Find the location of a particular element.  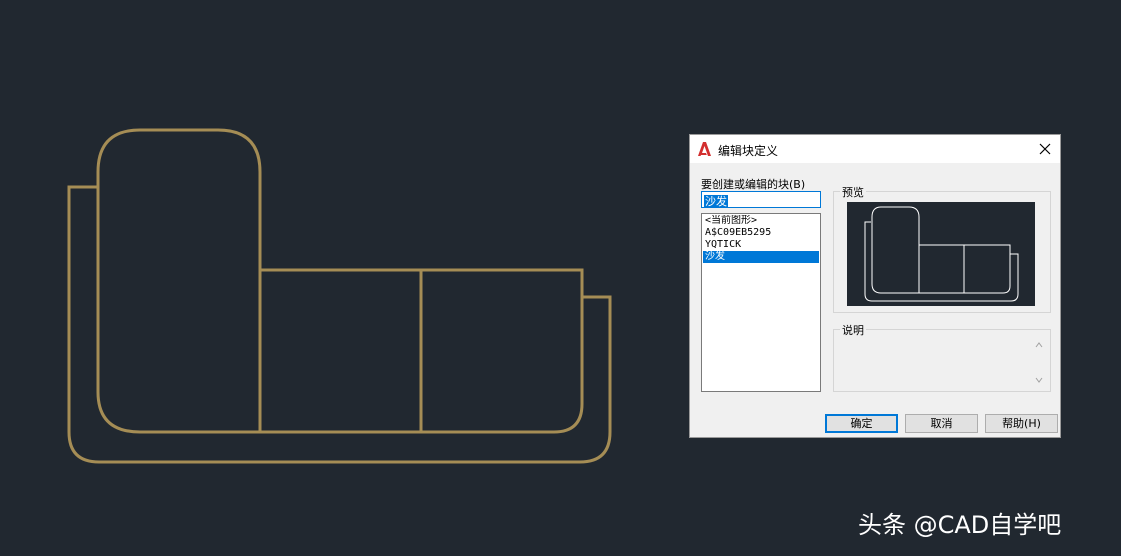

ok-button: 确定 is located at coordinates (861, 423).